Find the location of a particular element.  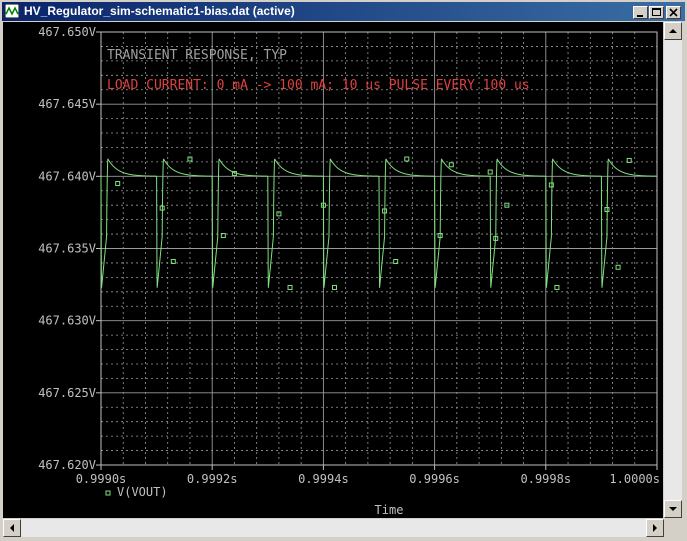

waveform-app-icon is located at coordinates (12, 11).